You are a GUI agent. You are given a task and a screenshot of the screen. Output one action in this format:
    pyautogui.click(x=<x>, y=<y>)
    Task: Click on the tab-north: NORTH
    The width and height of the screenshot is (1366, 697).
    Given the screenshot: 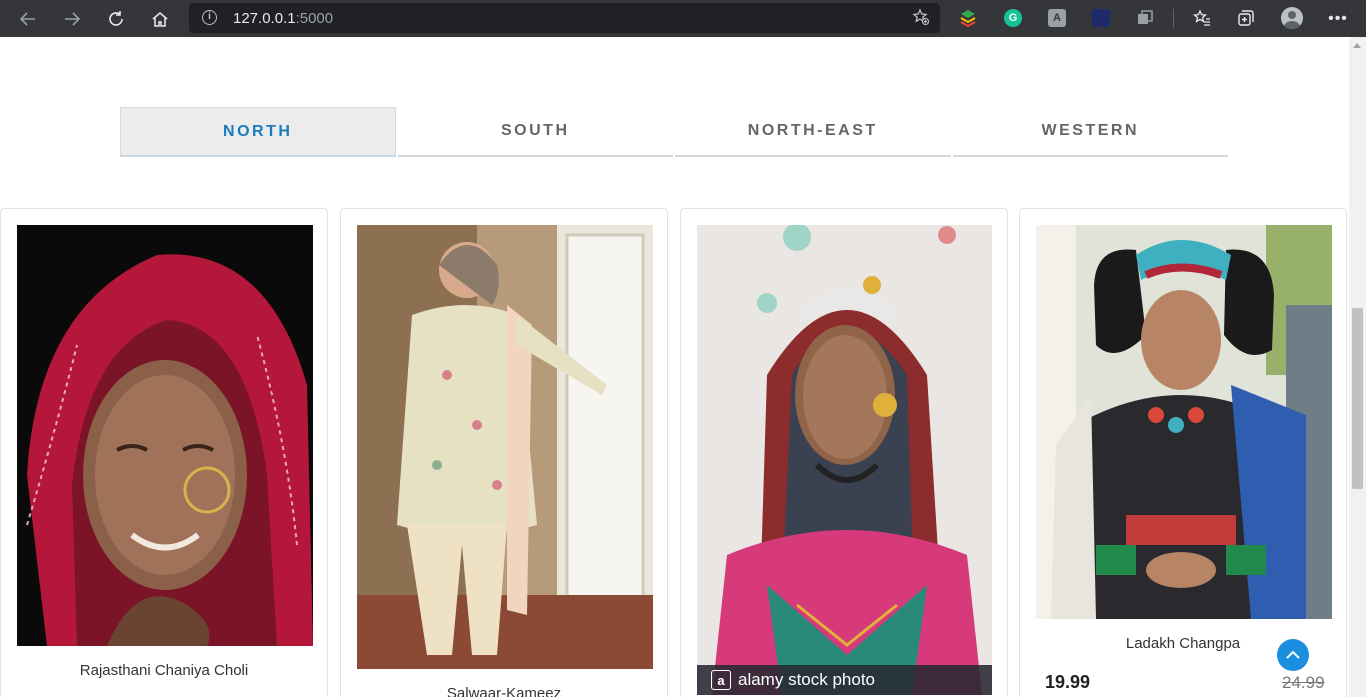 What is the action you would take?
    pyautogui.click(x=258, y=132)
    